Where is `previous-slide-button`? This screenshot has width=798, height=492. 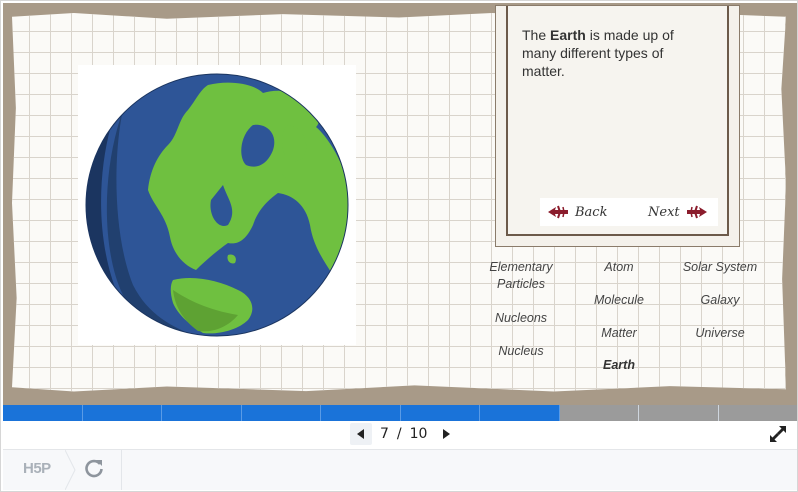
previous-slide-button is located at coordinates (361, 434).